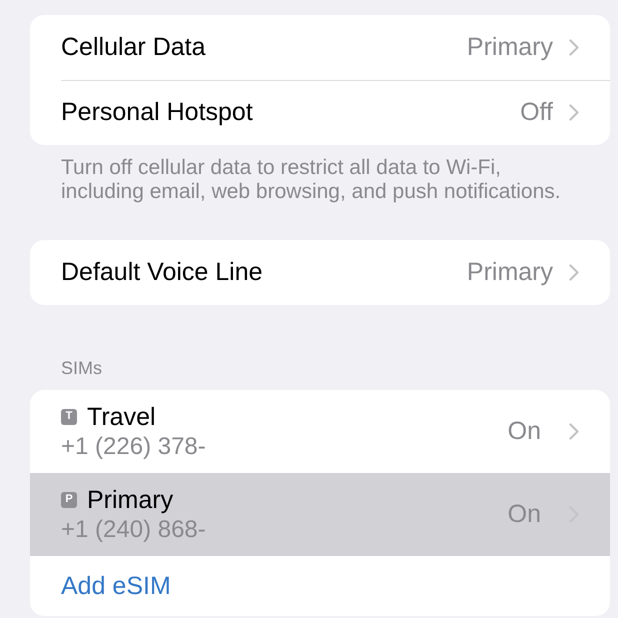 This screenshot has height=618, width=618. What do you see at coordinates (82, 368) in the screenshot?
I see `section-header: SIMs` at bounding box center [82, 368].